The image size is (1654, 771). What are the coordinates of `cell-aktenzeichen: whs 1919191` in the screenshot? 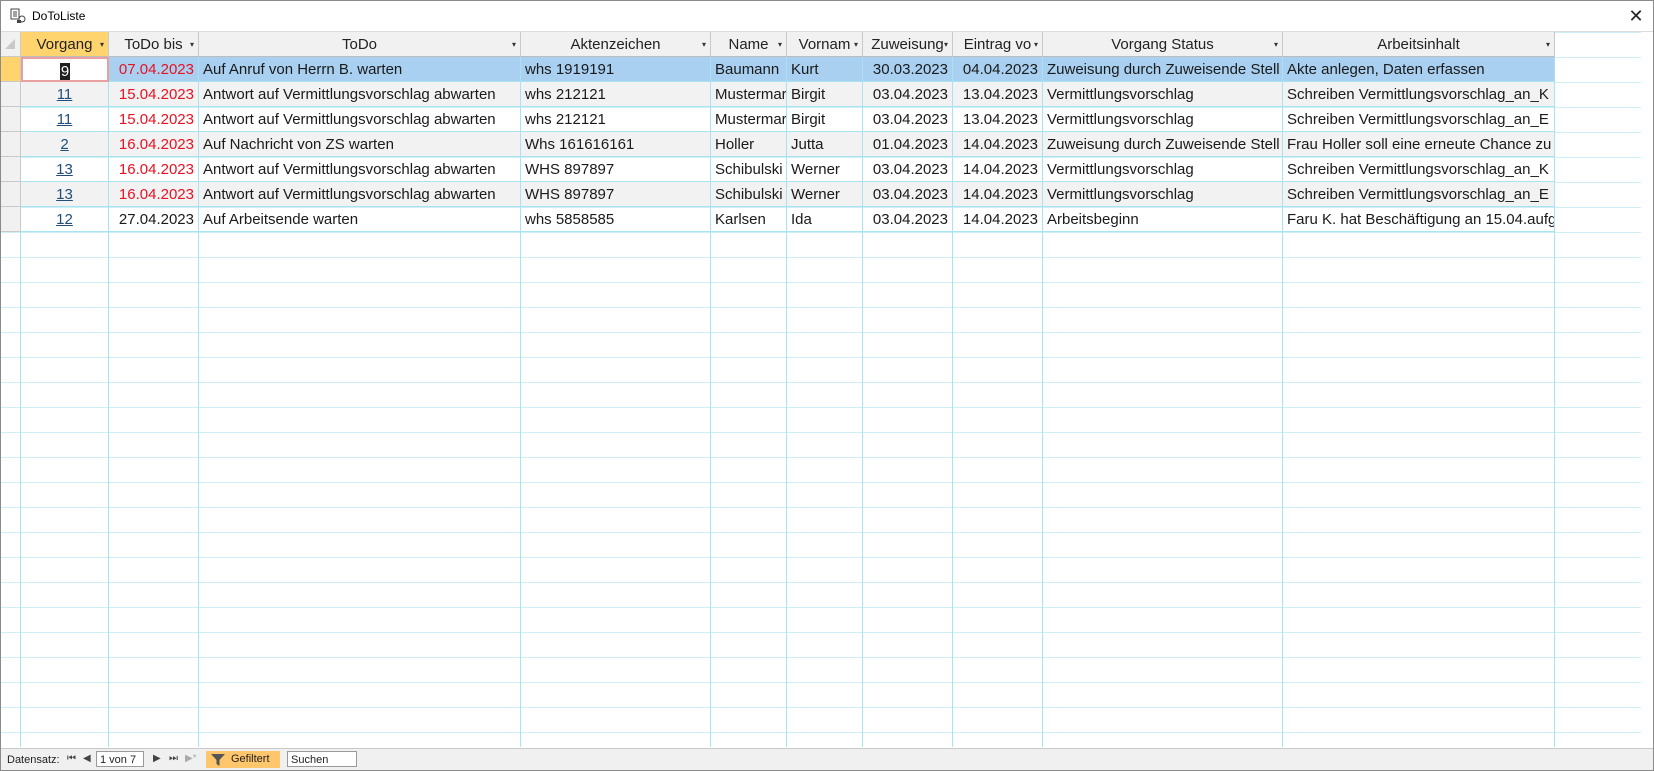 It's located at (616, 69).